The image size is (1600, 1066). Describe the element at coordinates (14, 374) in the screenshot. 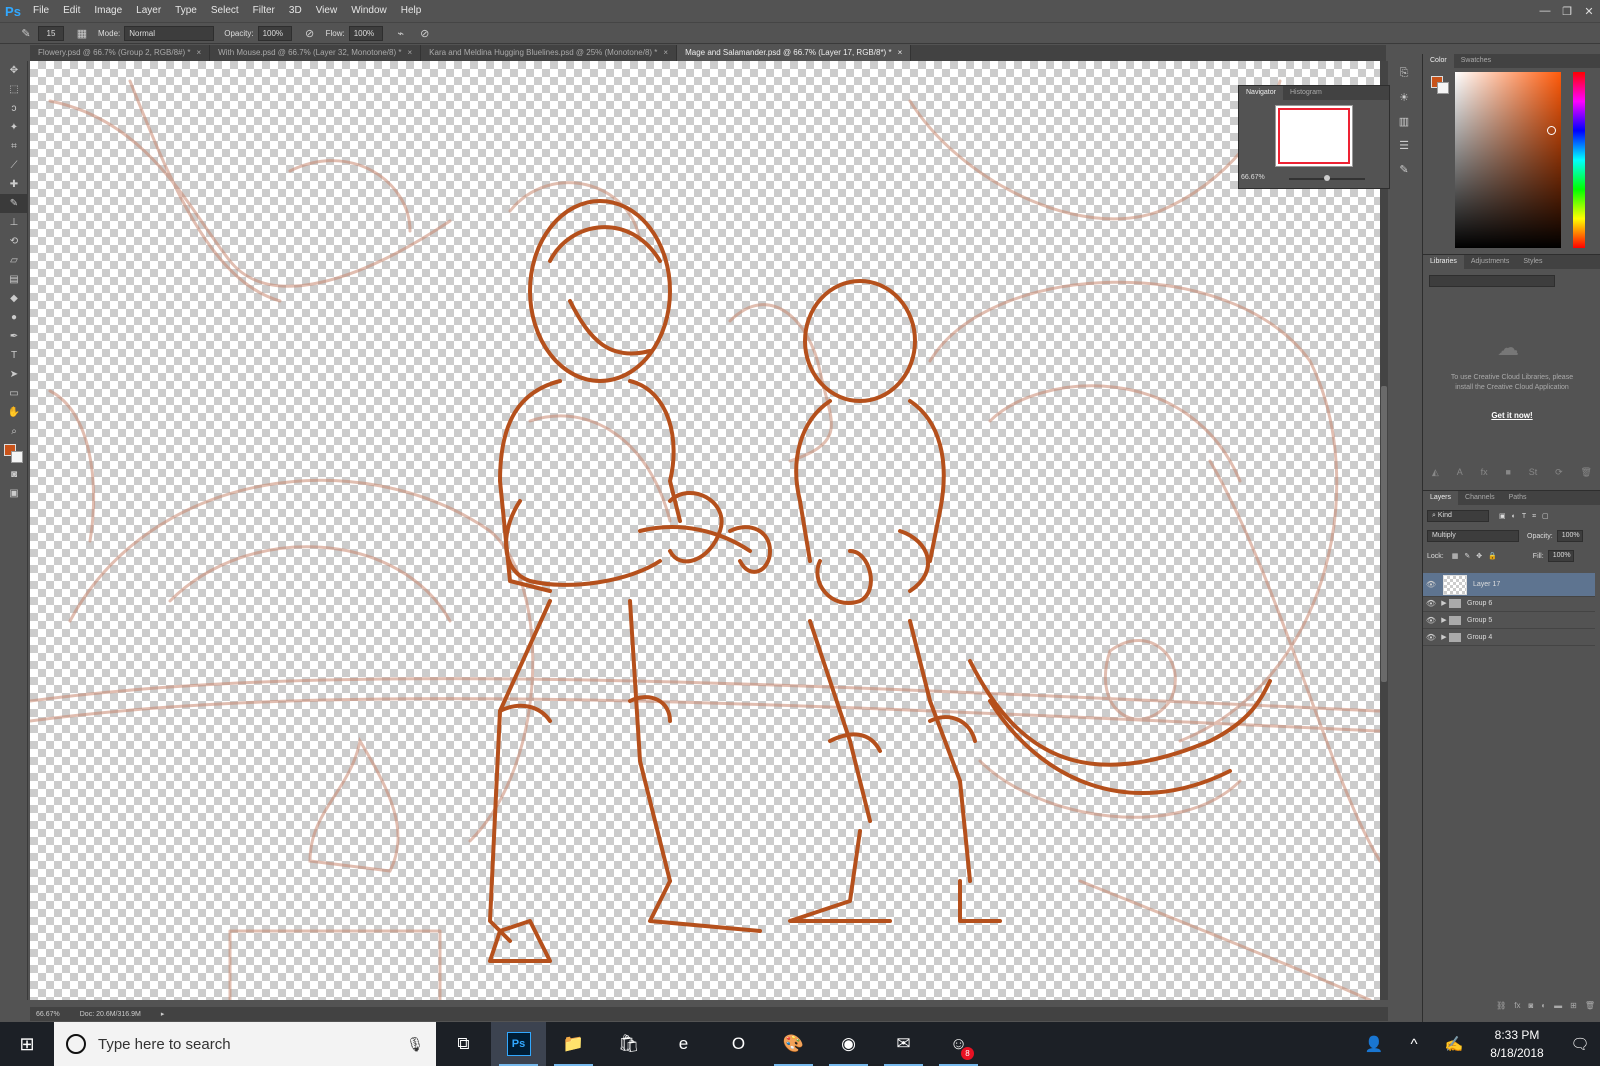

I see `path-select-icon: ➤` at that location.